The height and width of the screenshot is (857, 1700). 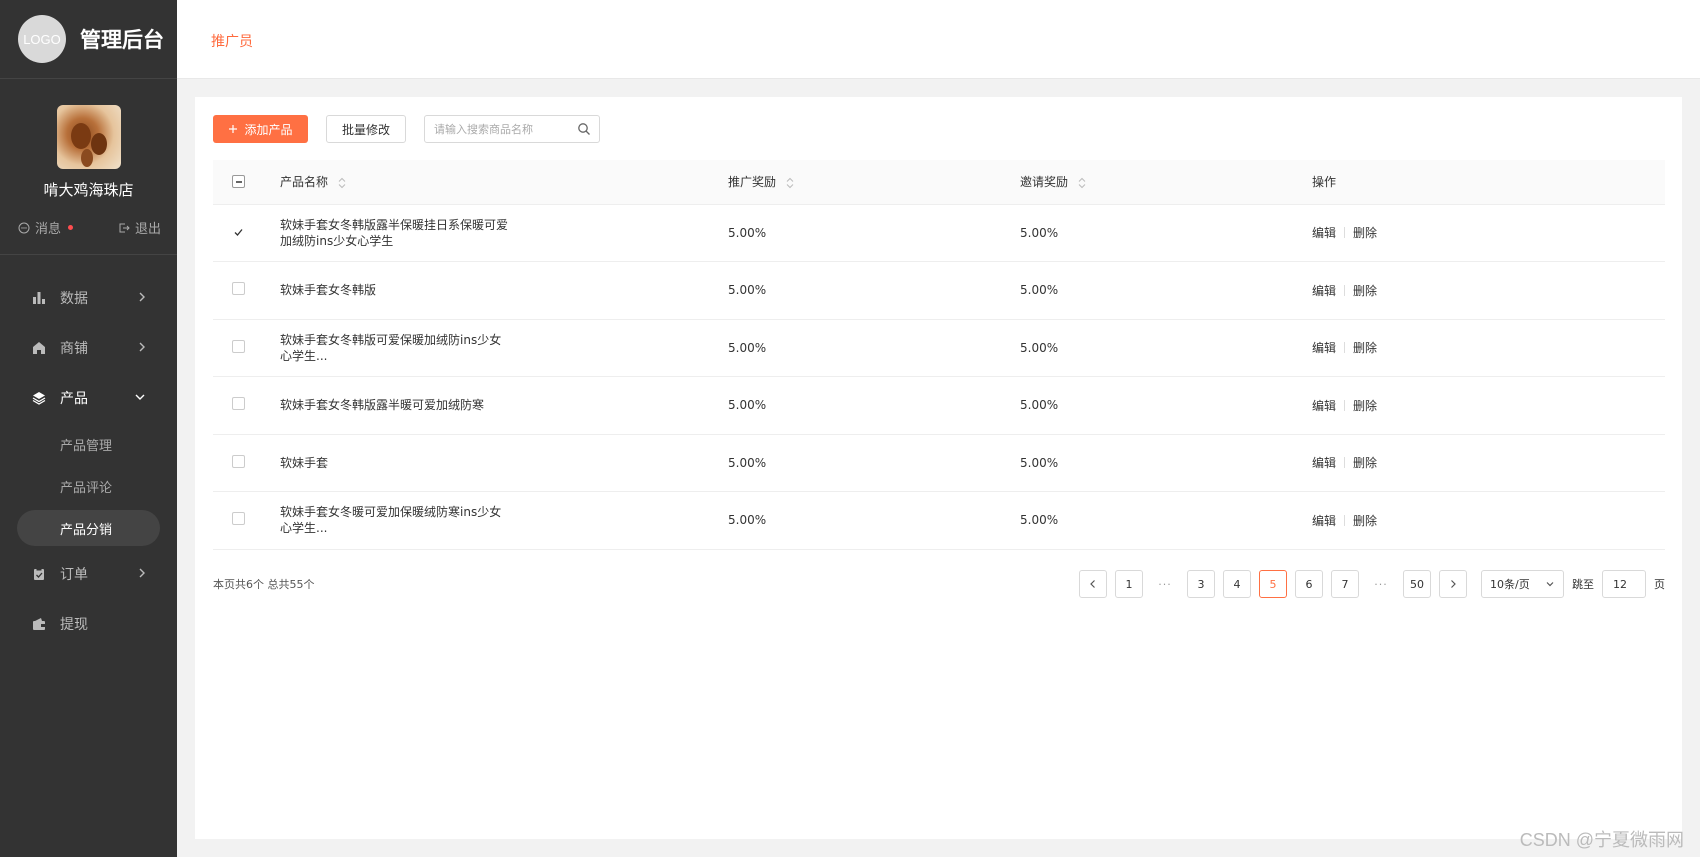 I want to click on next-page-button, so click(x=1453, y=584).